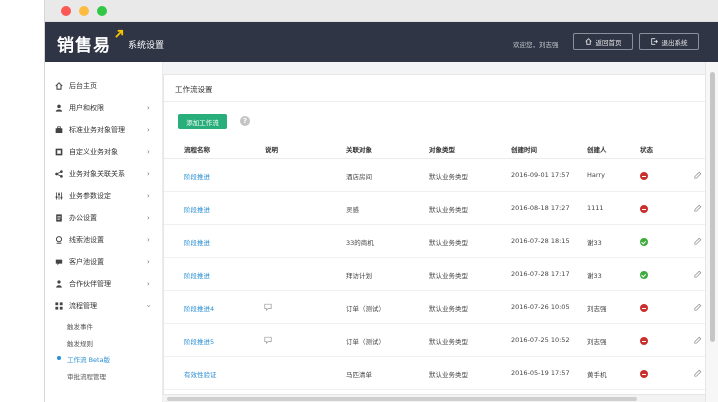 The image size is (718, 402). I want to click on active-indicator-dot, so click(59, 358).